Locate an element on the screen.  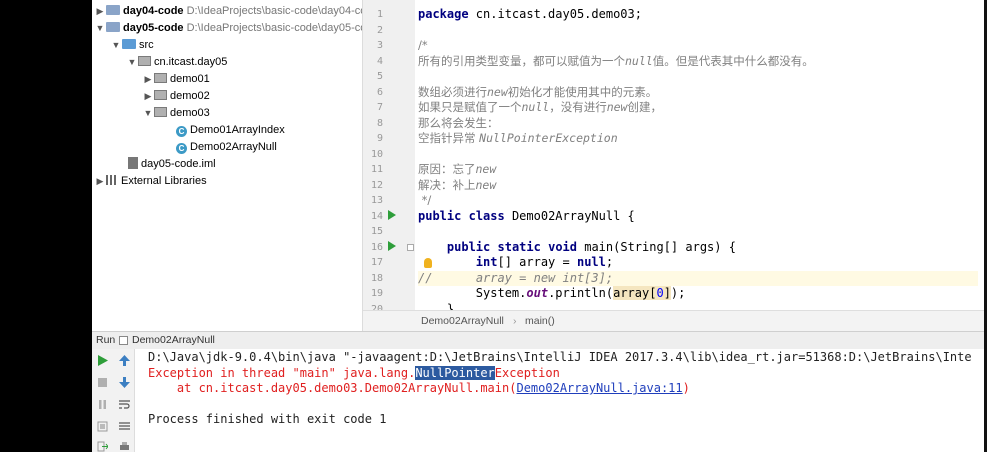
code-line-6: 数组必须进行new初始化才能使用其中的元素。 is located at coordinates (538, 91).